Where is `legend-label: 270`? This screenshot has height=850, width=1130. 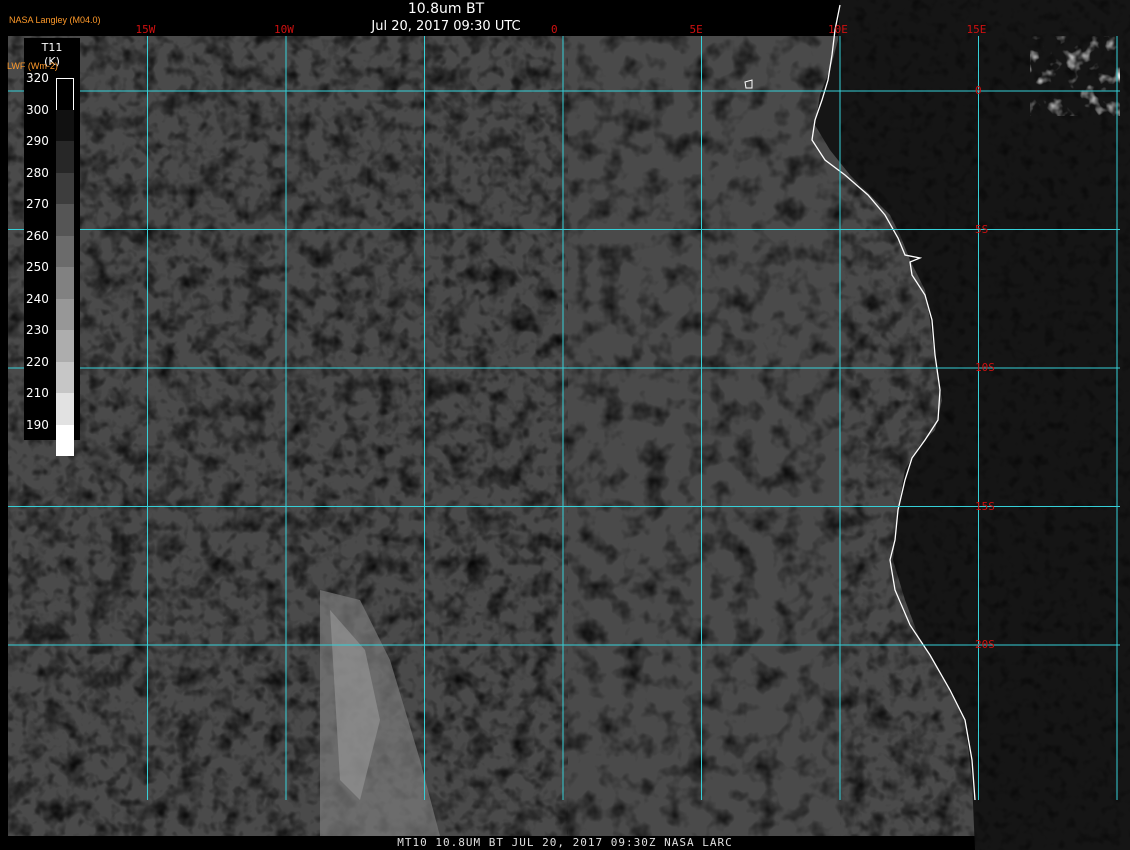 legend-label: 270 is located at coordinates (37, 204).